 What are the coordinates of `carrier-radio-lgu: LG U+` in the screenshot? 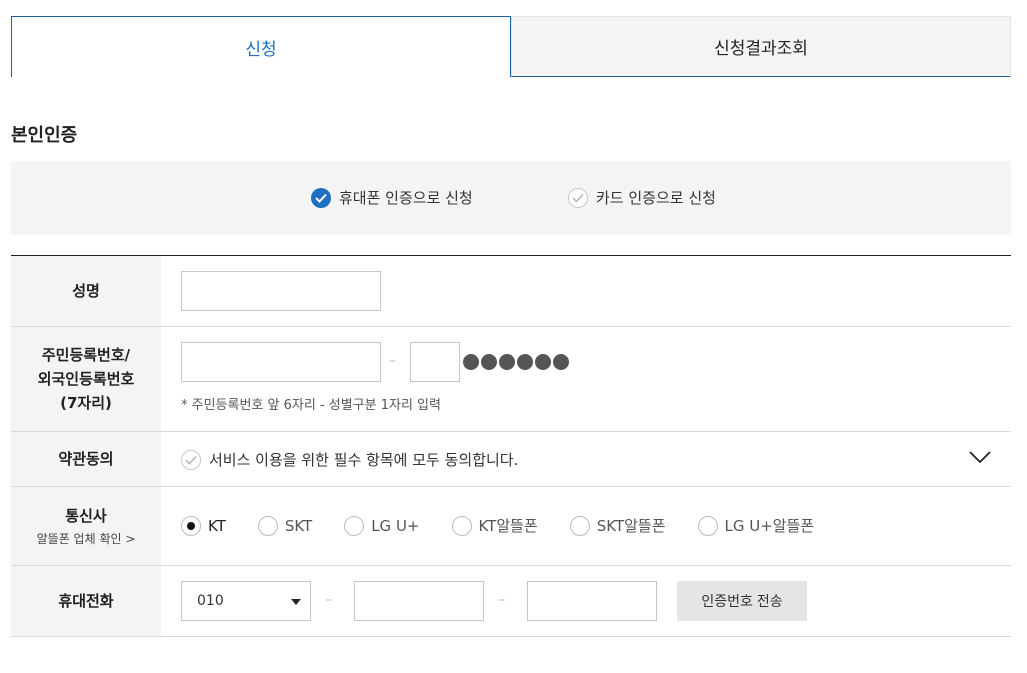 It's located at (382, 525).